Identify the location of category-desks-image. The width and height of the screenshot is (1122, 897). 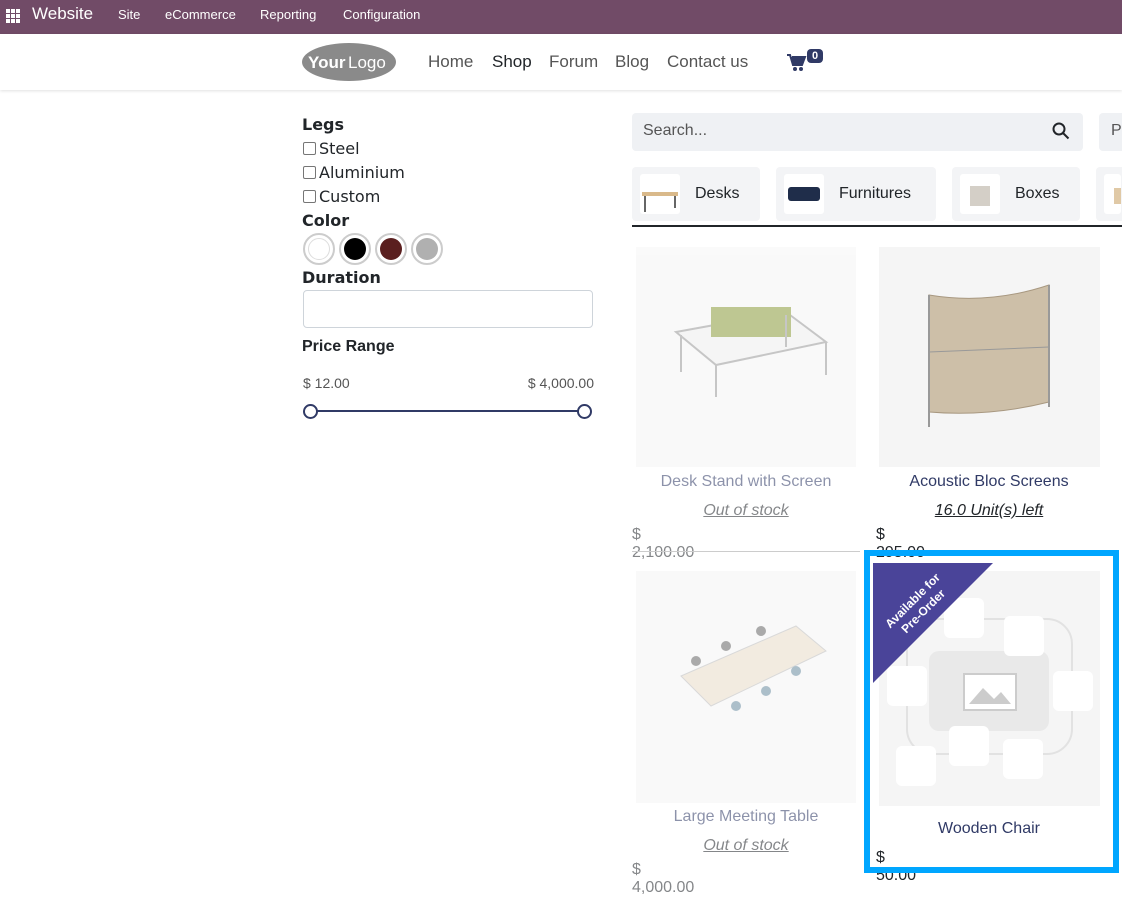
(660, 194).